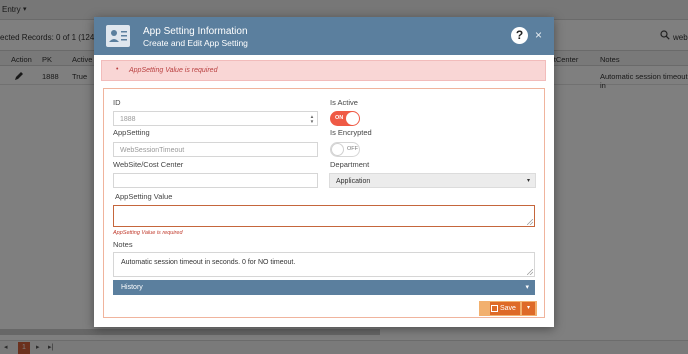 This screenshot has height=354, width=688. I want to click on is-encrypted-label: Is Encrypted, so click(351, 132).